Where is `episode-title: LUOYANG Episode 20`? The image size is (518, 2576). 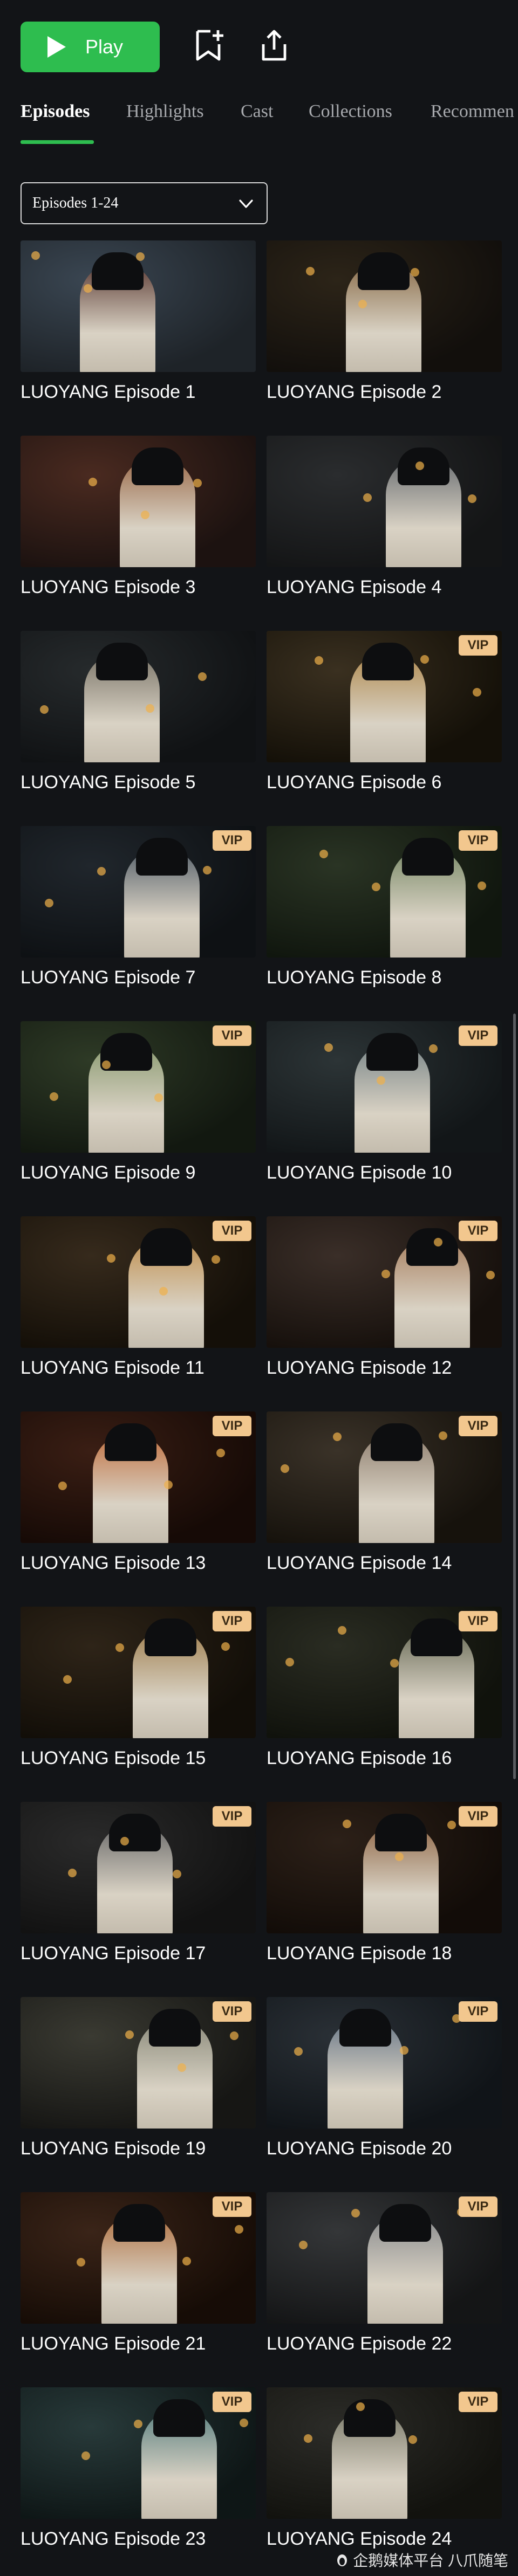 episode-title: LUOYANG Episode 20 is located at coordinates (359, 2148).